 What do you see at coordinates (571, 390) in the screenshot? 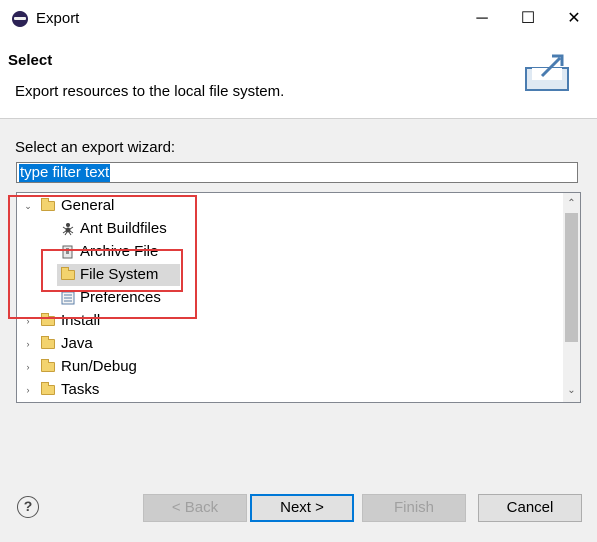
I see `scroll-down-icon: ⌄` at bounding box center [571, 390].